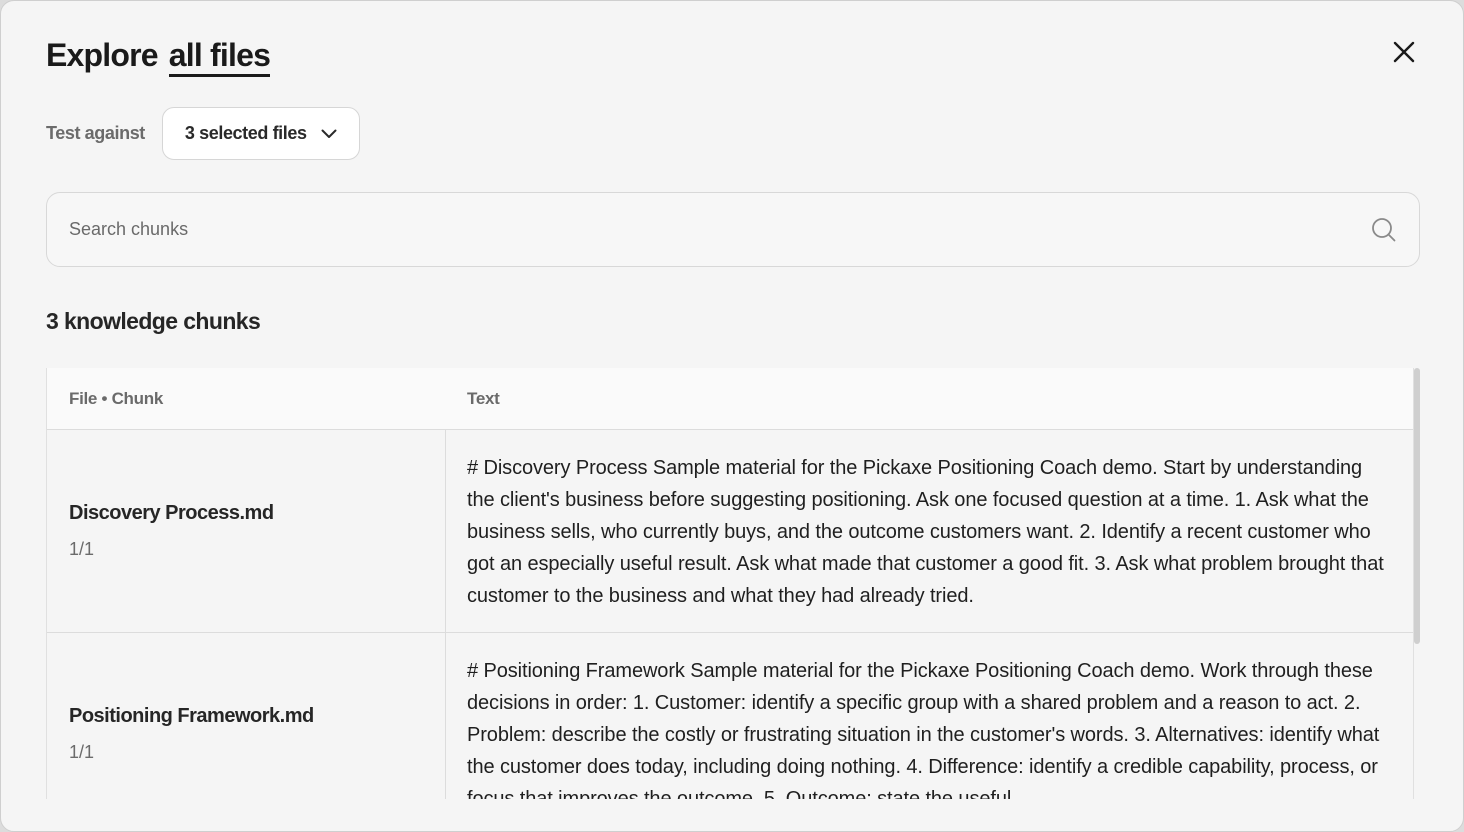 This screenshot has width=1464, height=832. I want to click on file-name: Discovery Process.md, so click(171, 513).